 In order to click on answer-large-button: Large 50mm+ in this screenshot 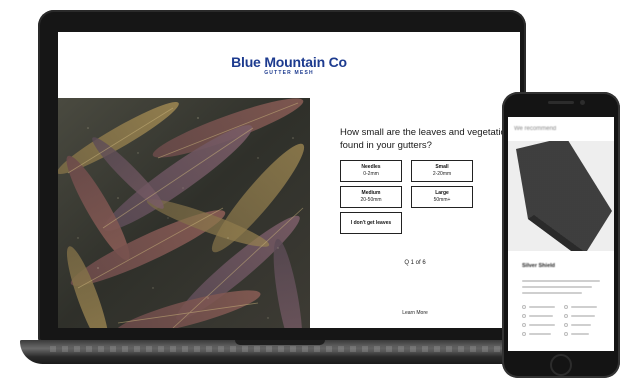, I will do `click(442, 197)`.